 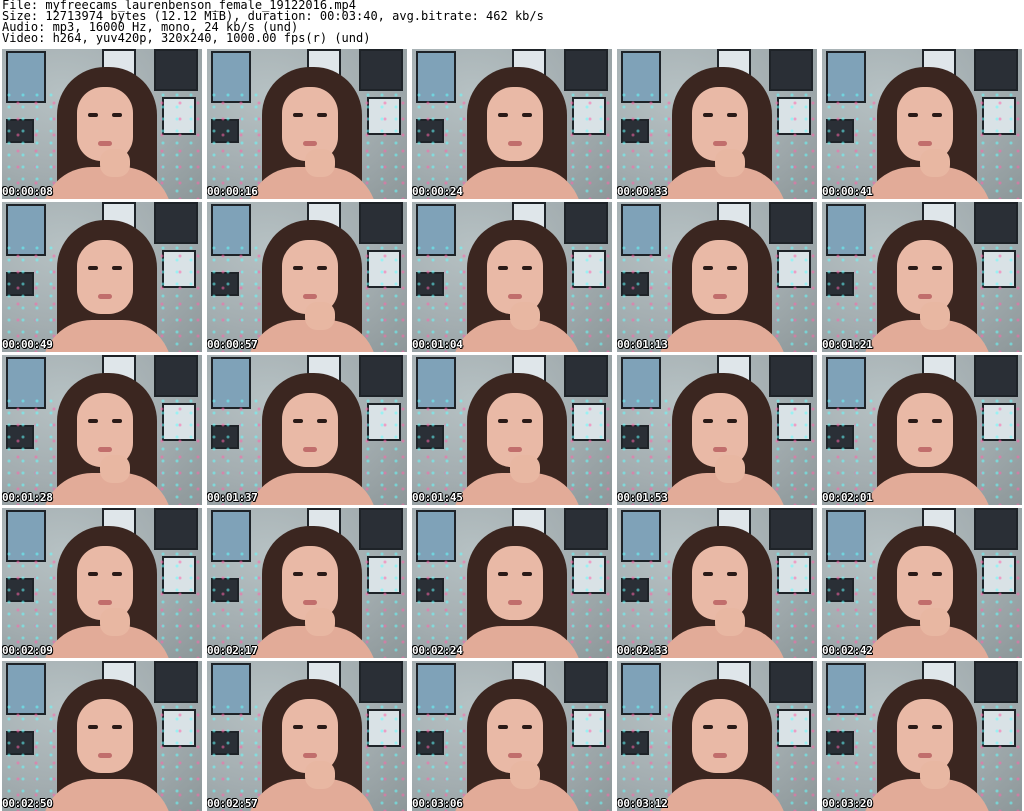 What do you see at coordinates (717, 430) in the screenshot?
I see `video-thumbnail: 00:01:53` at bounding box center [717, 430].